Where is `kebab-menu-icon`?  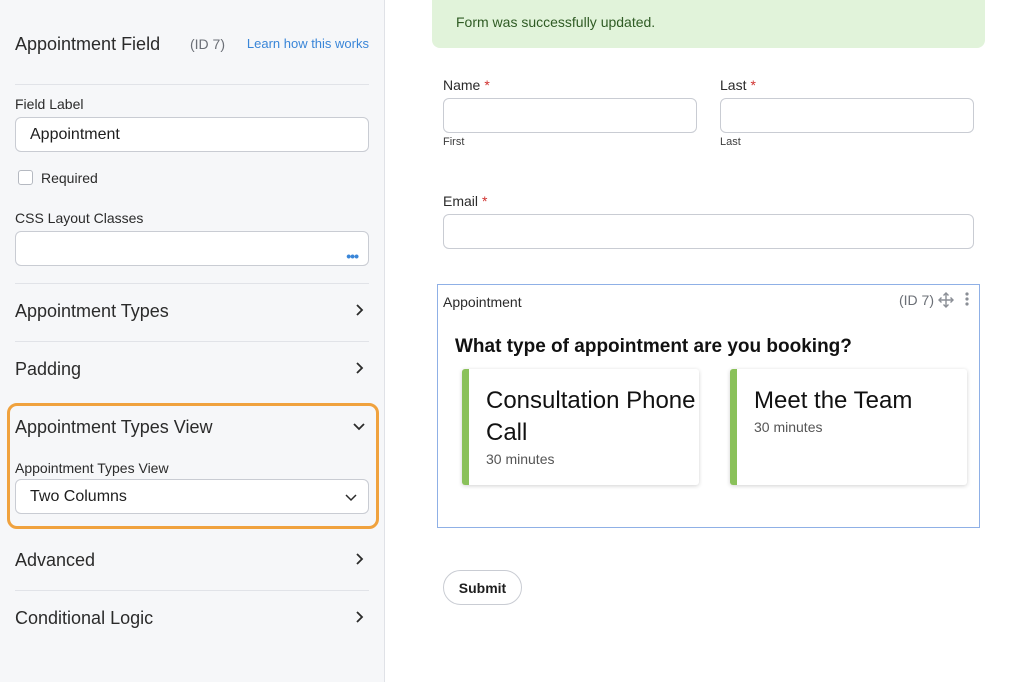 kebab-menu-icon is located at coordinates (967, 299).